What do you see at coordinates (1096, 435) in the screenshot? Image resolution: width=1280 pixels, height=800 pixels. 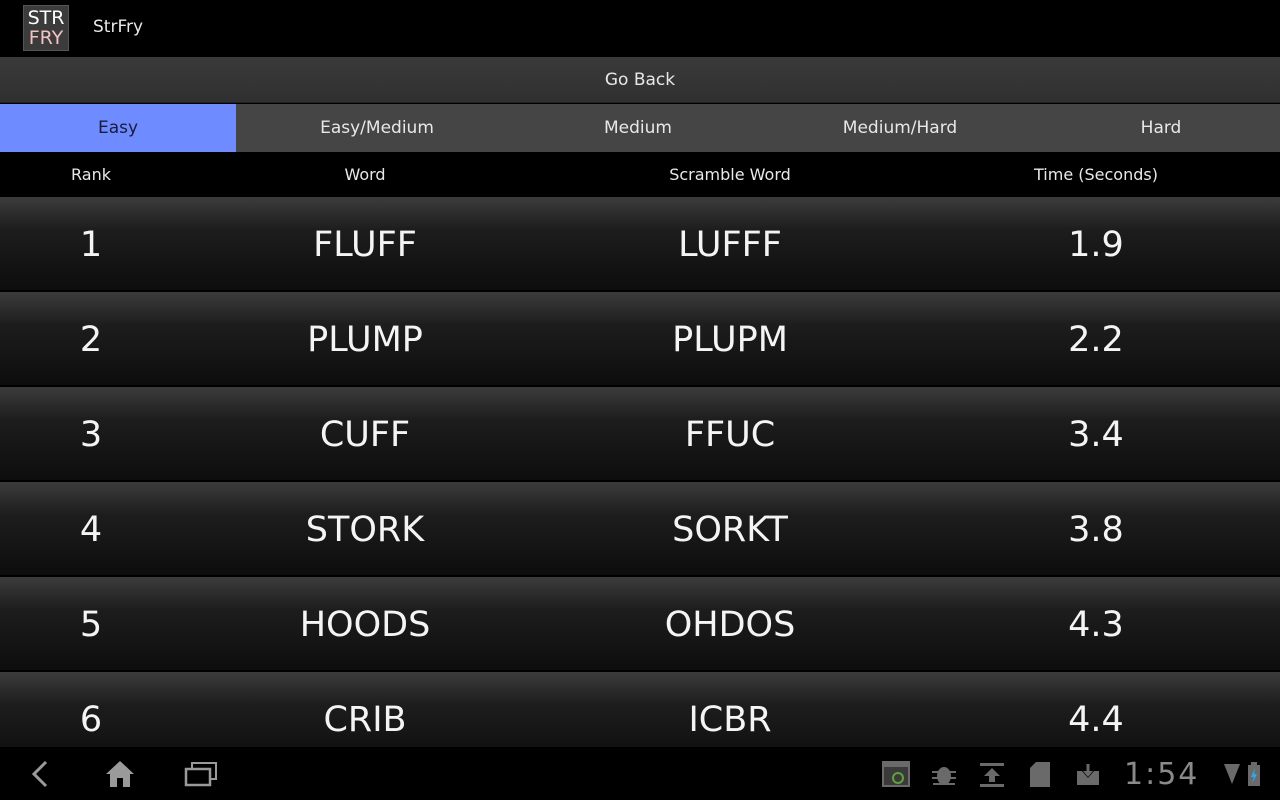 I see `time-cell: 3.4` at bounding box center [1096, 435].